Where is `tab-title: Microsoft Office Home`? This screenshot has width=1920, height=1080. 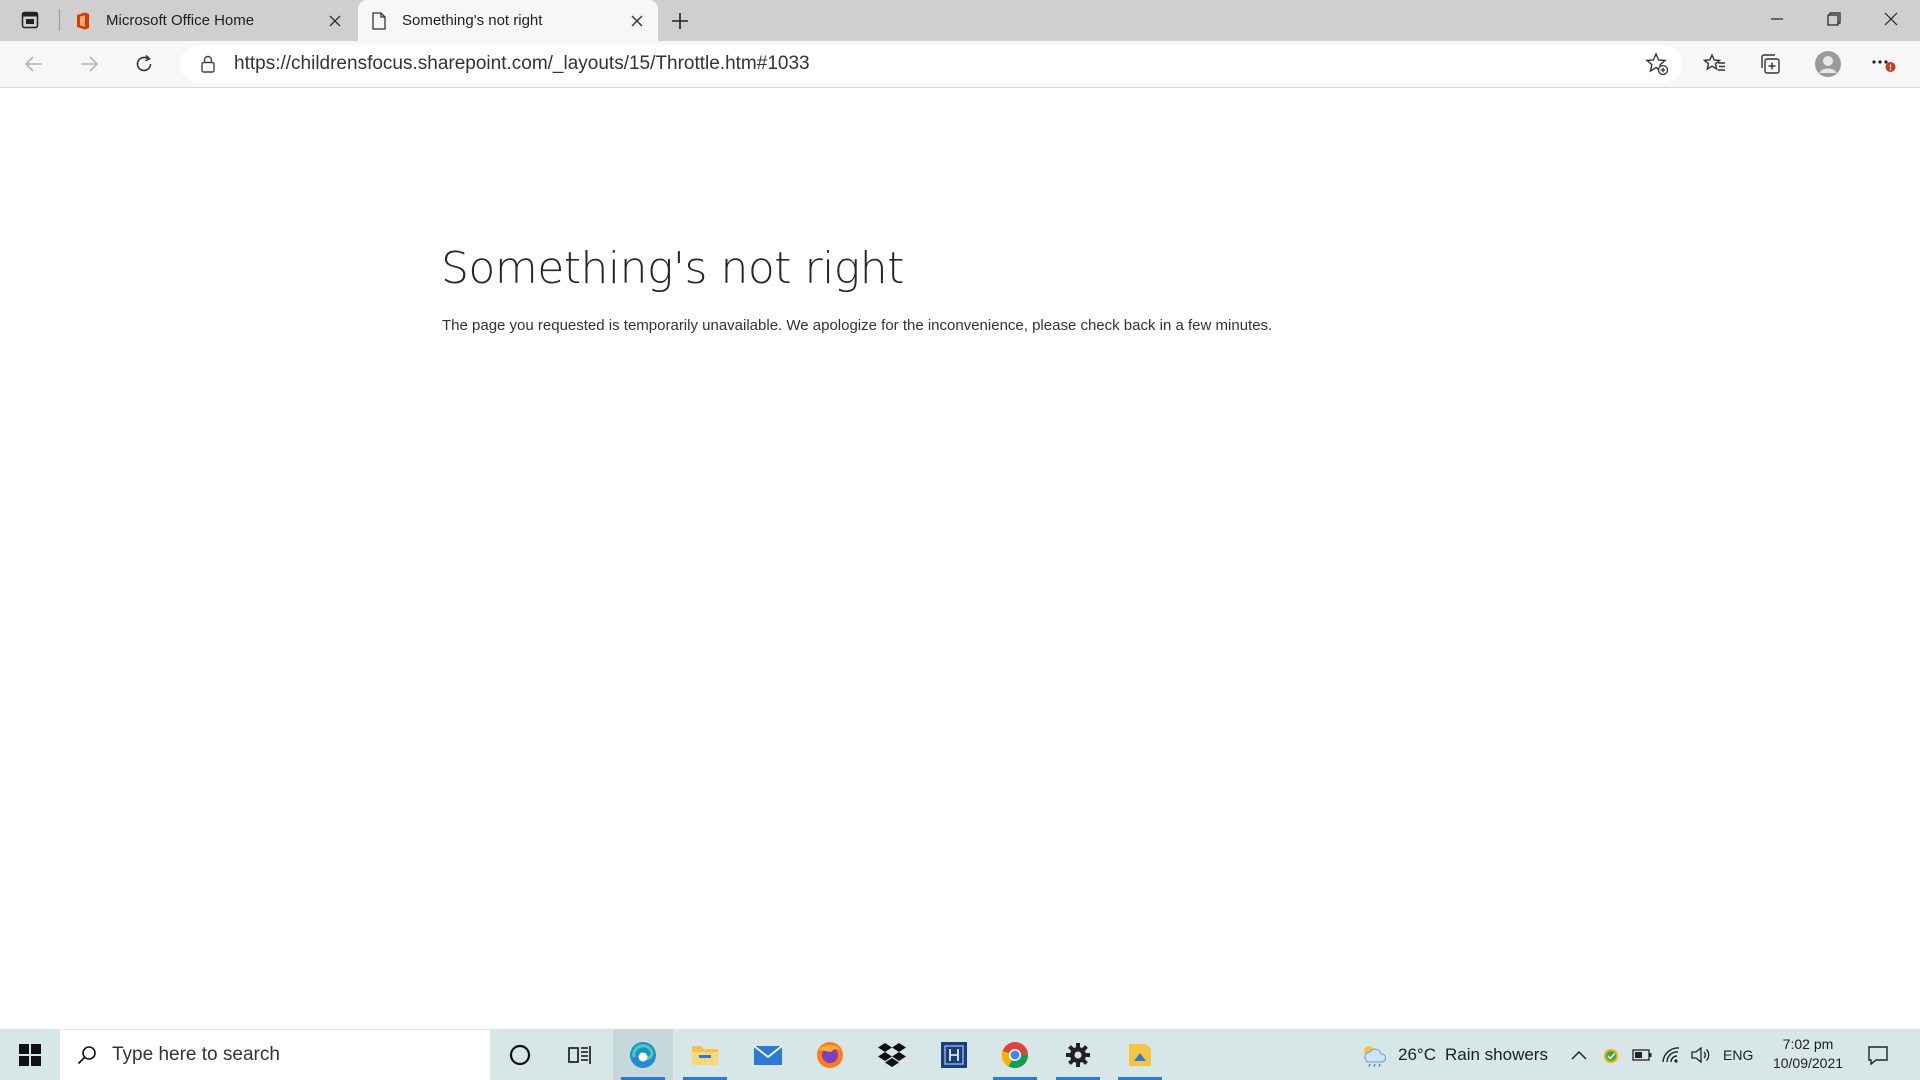 tab-title: Microsoft Office Home is located at coordinates (180, 20).